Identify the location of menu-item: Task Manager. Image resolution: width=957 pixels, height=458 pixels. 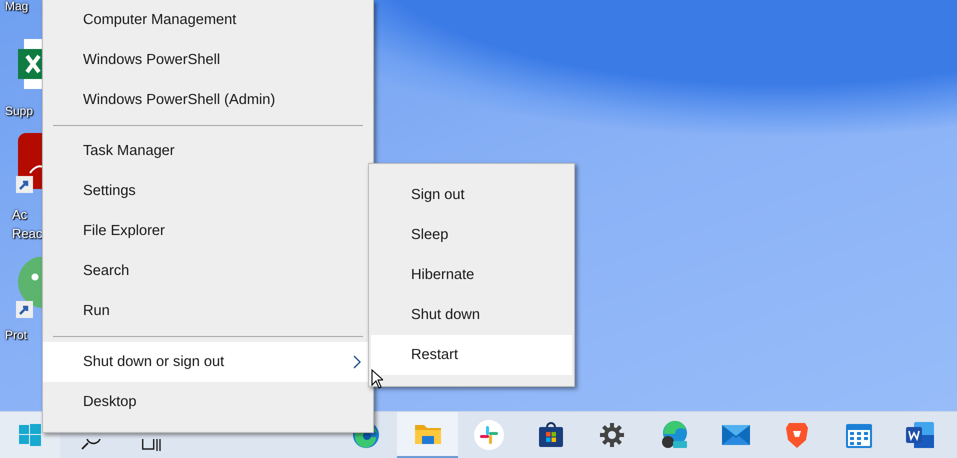
(208, 151).